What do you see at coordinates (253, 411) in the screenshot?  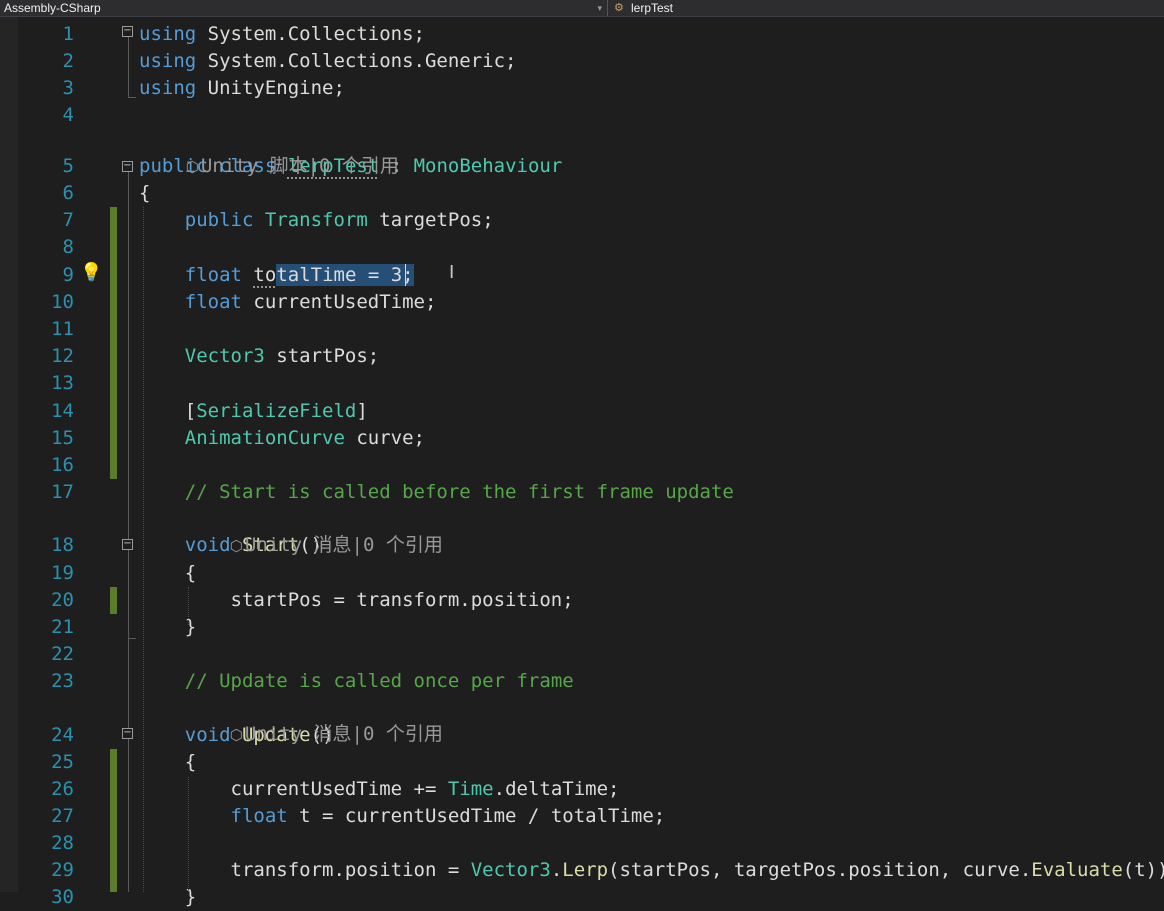 I see `code-text: [SerializeField]` at bounding box center [253, 411].